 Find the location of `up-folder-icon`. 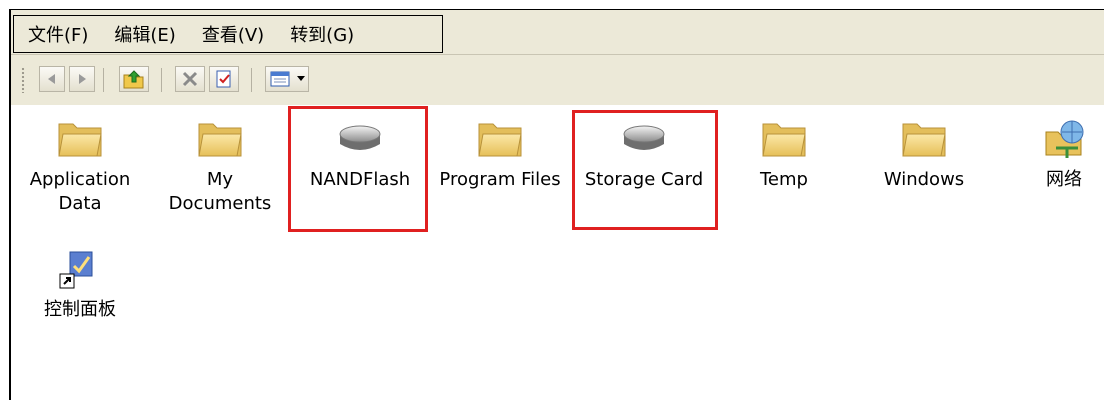

up-folder-icon is located at coordinates (133, 79).